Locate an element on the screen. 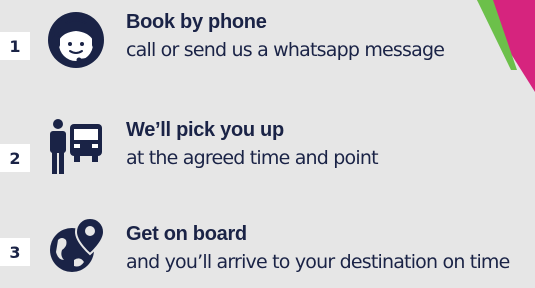 This screenshot has width=535, height=288. step-description: at the agreed time and point is located at coordinates (252, 158).